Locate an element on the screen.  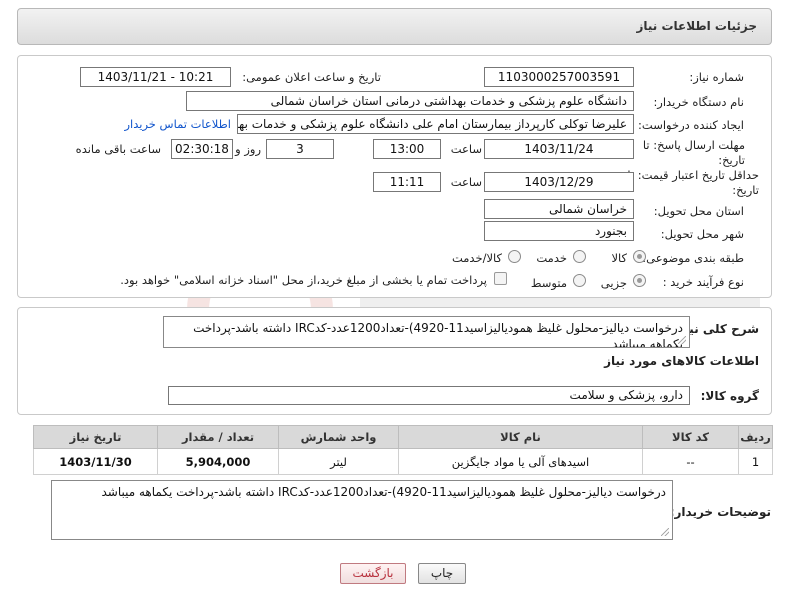
deadline-time-field: 13:00 is located at coordinates (407, 149).